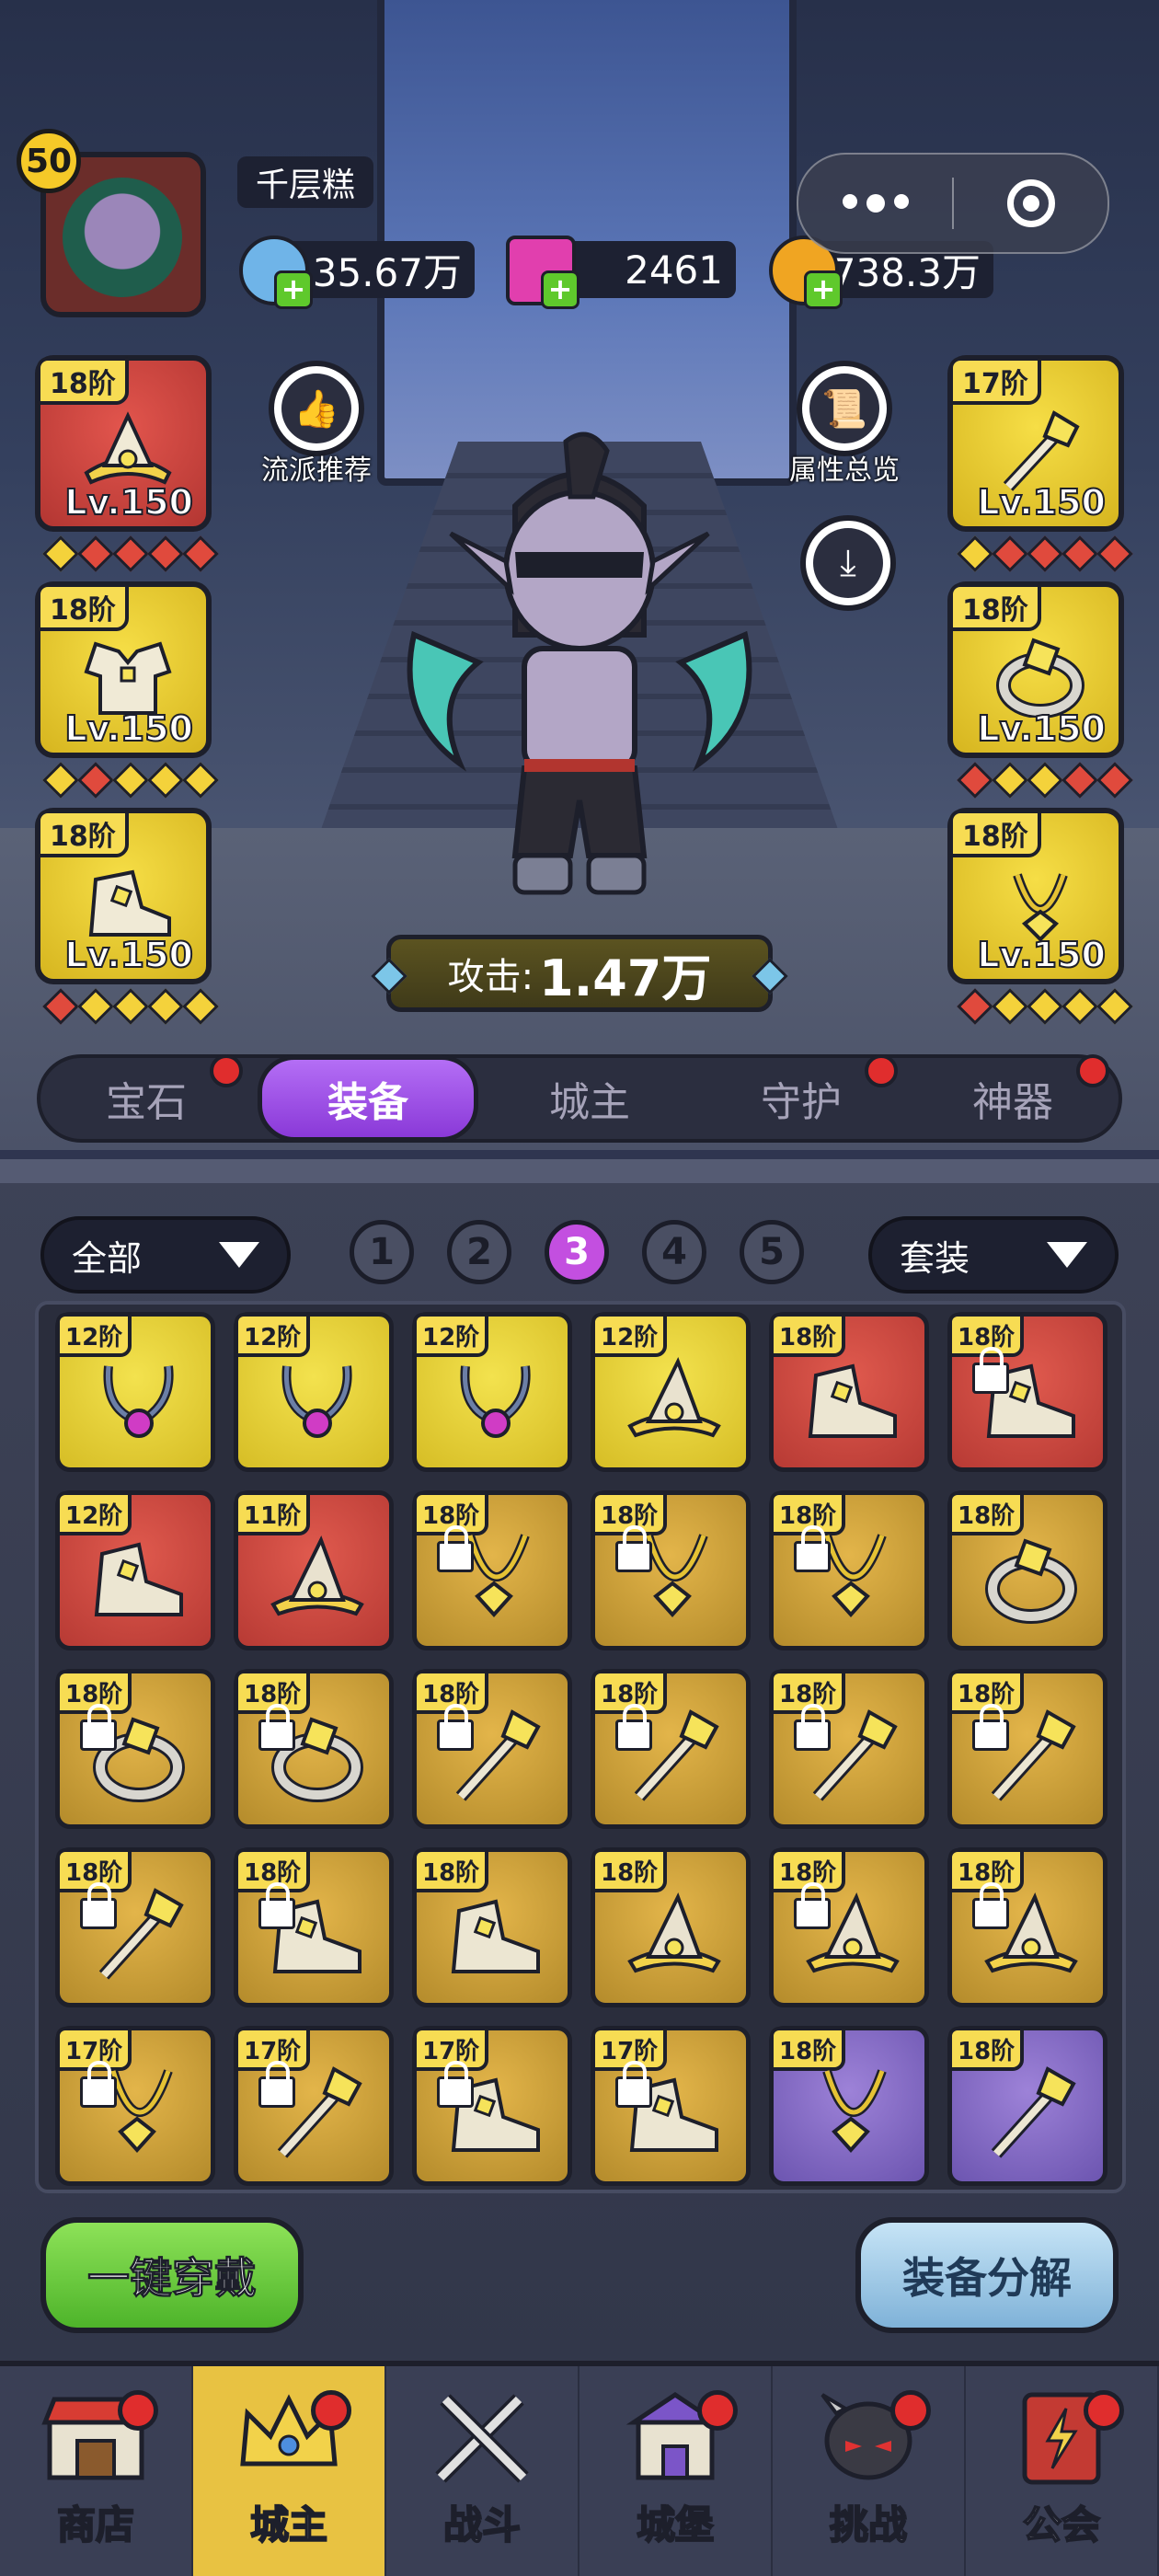 The image size is (1159, 2576). I want to click on nav-item: 公会, so click(1062, 2471).